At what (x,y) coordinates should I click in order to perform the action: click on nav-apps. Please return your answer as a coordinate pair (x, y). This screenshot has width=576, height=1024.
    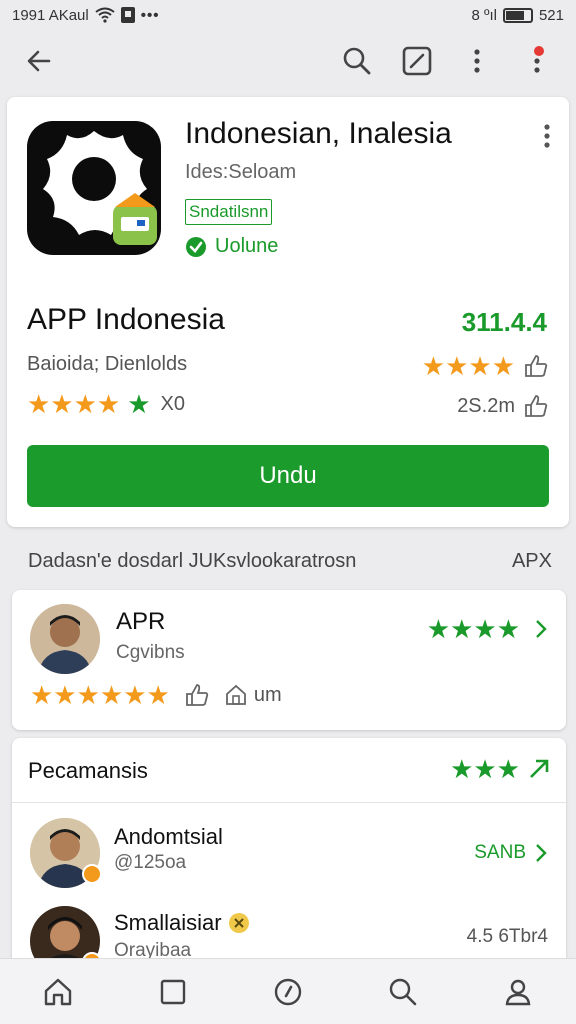
    Looking at the image, I should click on (173, 992).